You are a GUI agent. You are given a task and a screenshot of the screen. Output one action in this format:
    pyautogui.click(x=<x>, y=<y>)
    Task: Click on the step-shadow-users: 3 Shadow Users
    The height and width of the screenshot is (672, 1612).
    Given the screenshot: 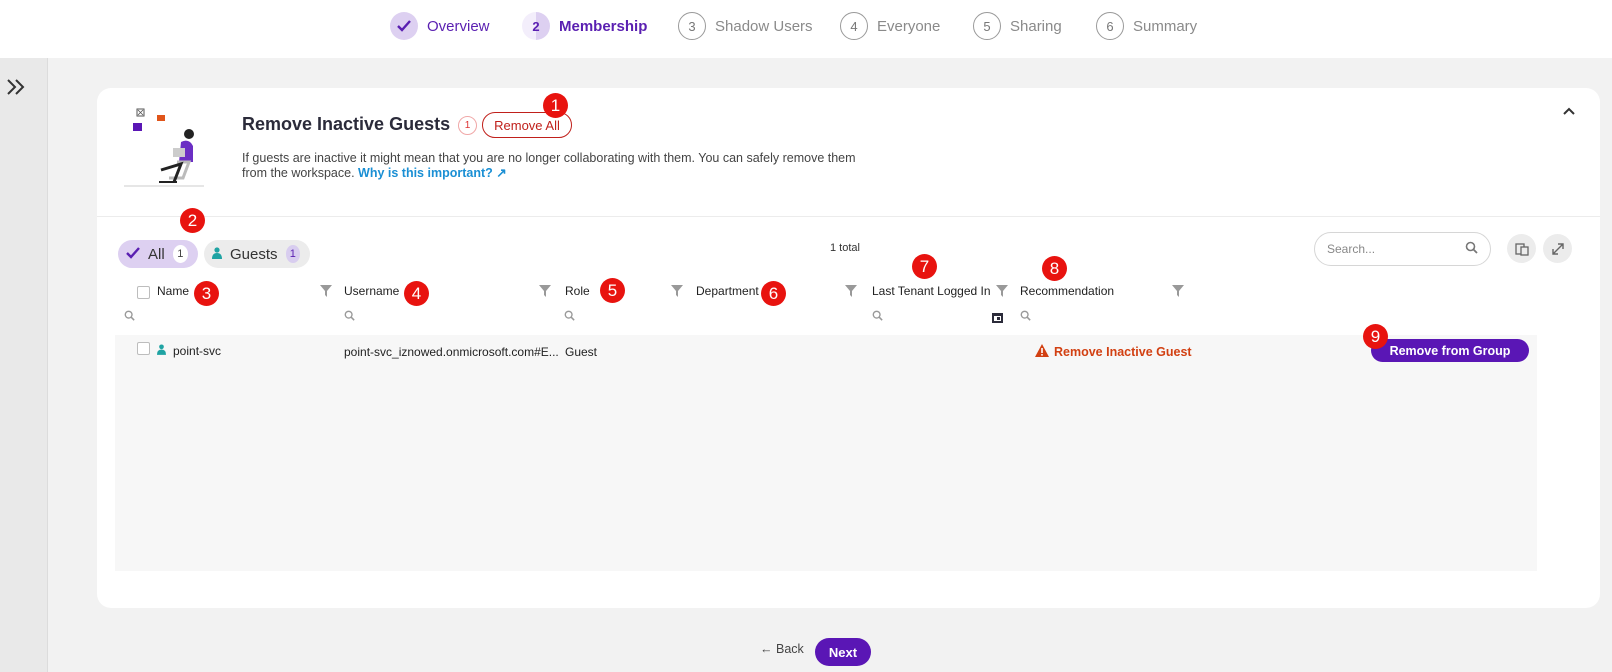 What is the action you would take?
    pyautogui.click(x=745, y=26)
    